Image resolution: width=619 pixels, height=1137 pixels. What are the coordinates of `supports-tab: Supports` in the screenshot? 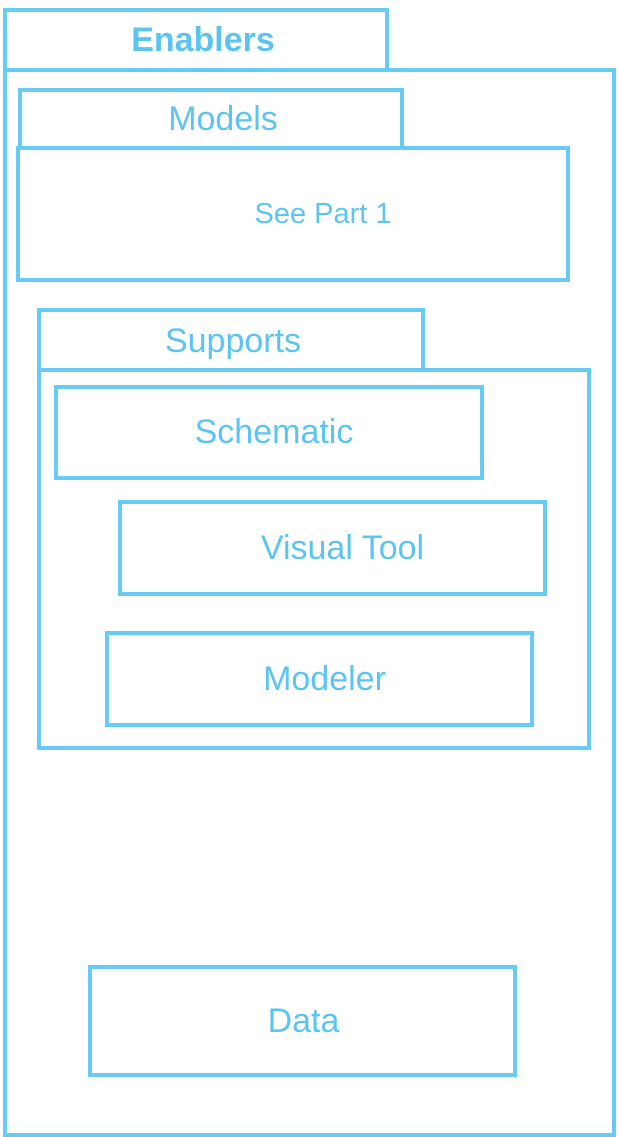 It's located at (231, 341).